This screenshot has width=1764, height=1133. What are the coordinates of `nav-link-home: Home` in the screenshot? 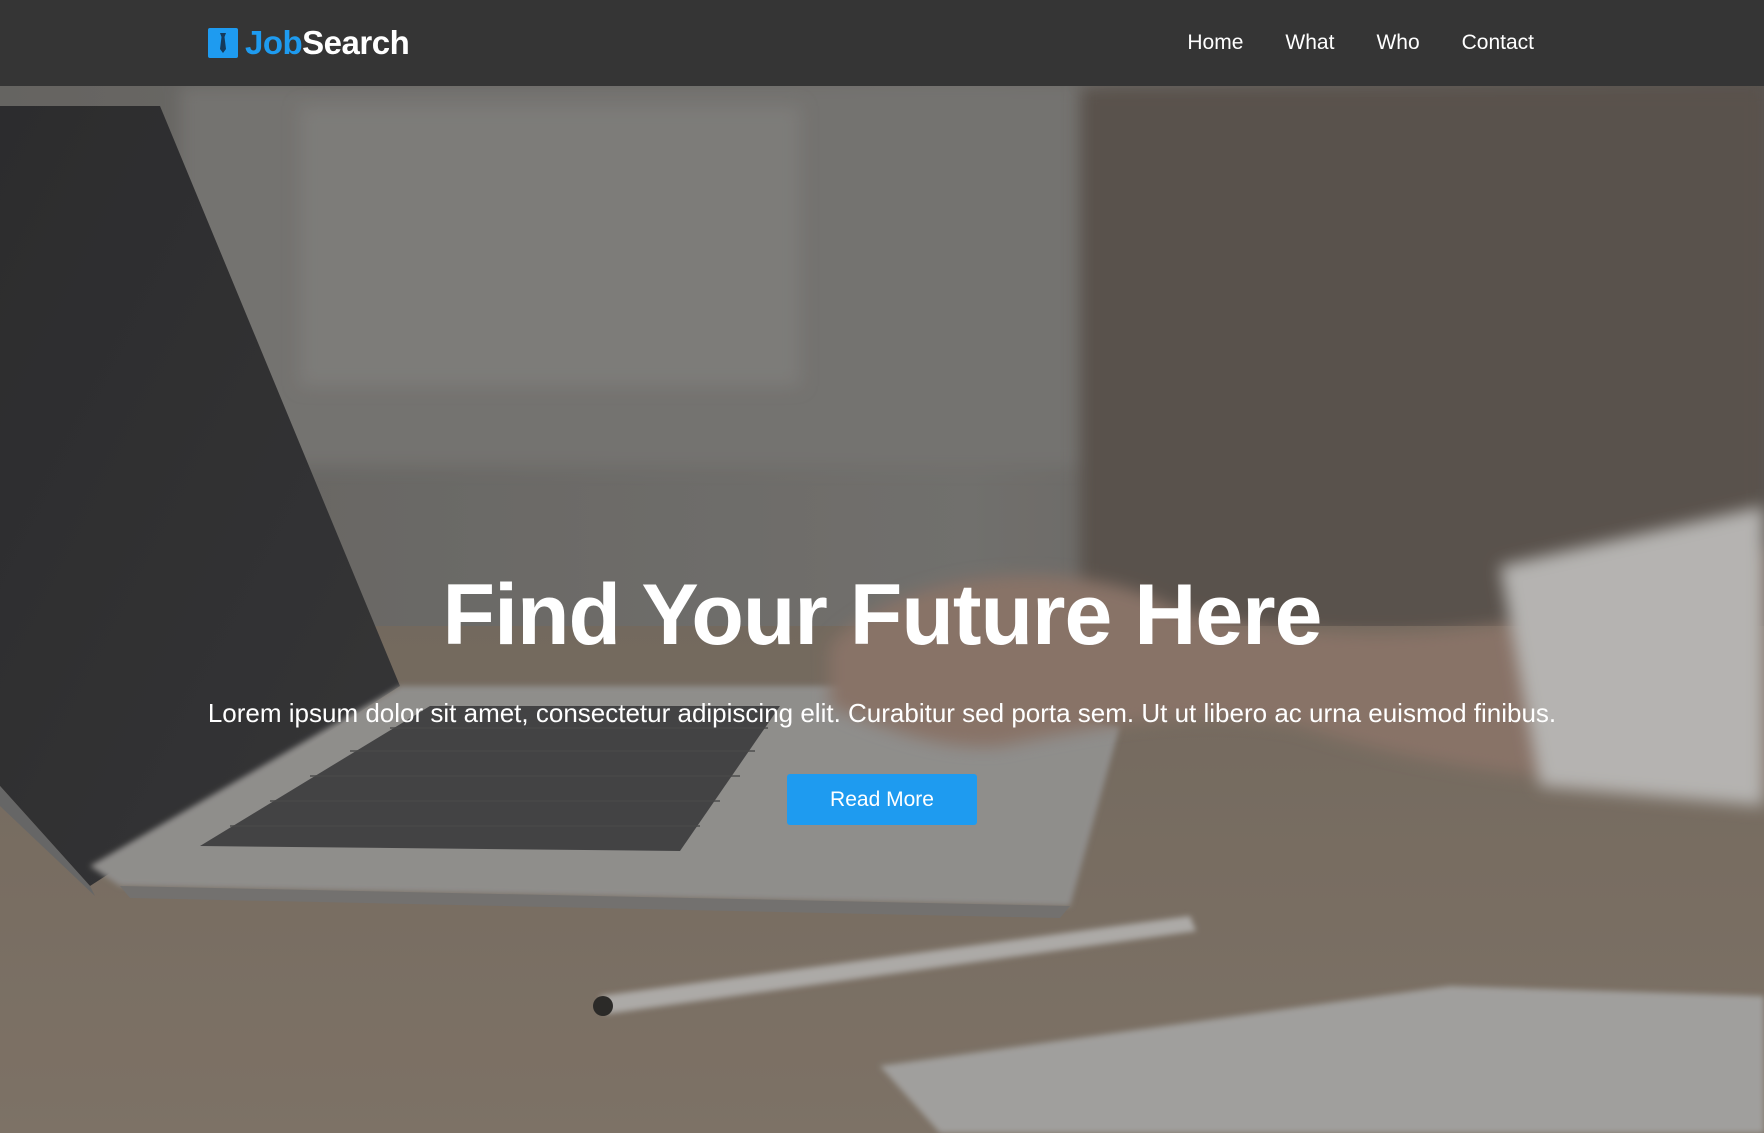 It's located at (1215, 42).